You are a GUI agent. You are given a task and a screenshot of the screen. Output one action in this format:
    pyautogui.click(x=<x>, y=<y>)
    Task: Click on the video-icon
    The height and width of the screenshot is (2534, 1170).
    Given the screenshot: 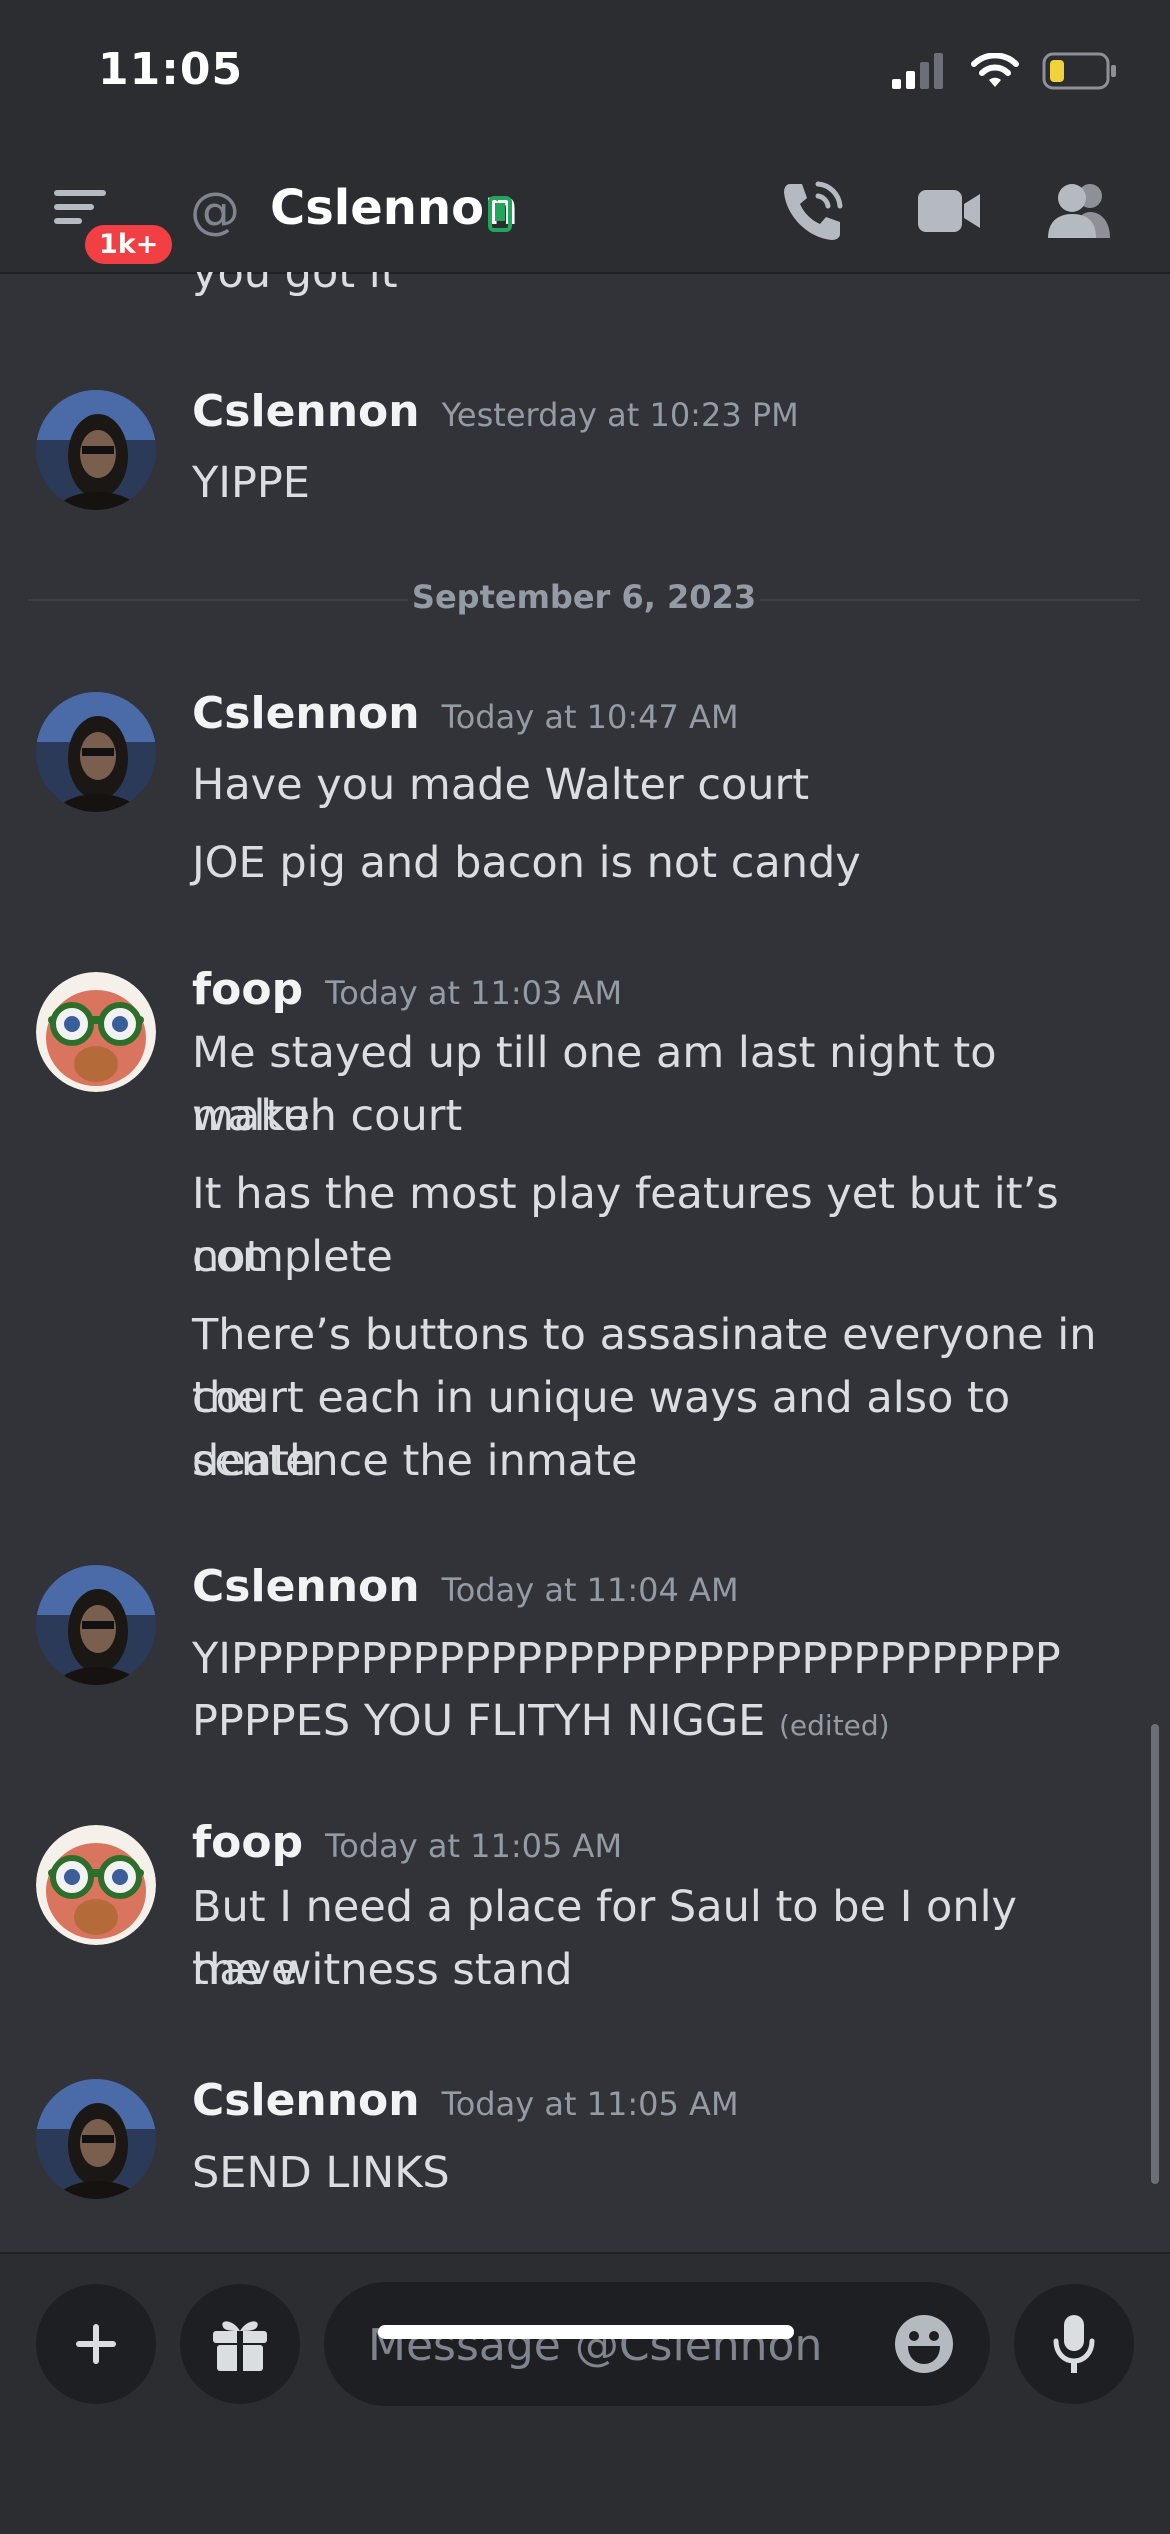 What is the action you would take?
    pyautogui.click(x=949, y=211)
    